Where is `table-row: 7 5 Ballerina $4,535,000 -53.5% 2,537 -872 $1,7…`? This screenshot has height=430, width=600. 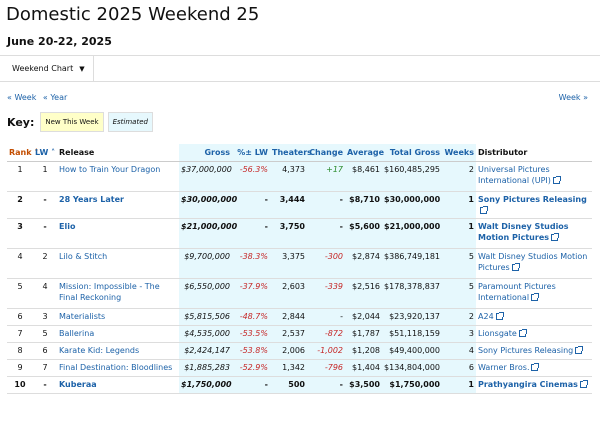 table-row: 7 5 Ballerina $4,535,000 -53.5% 2,537 -872 $1,7… is located at coordinates (299, 334).